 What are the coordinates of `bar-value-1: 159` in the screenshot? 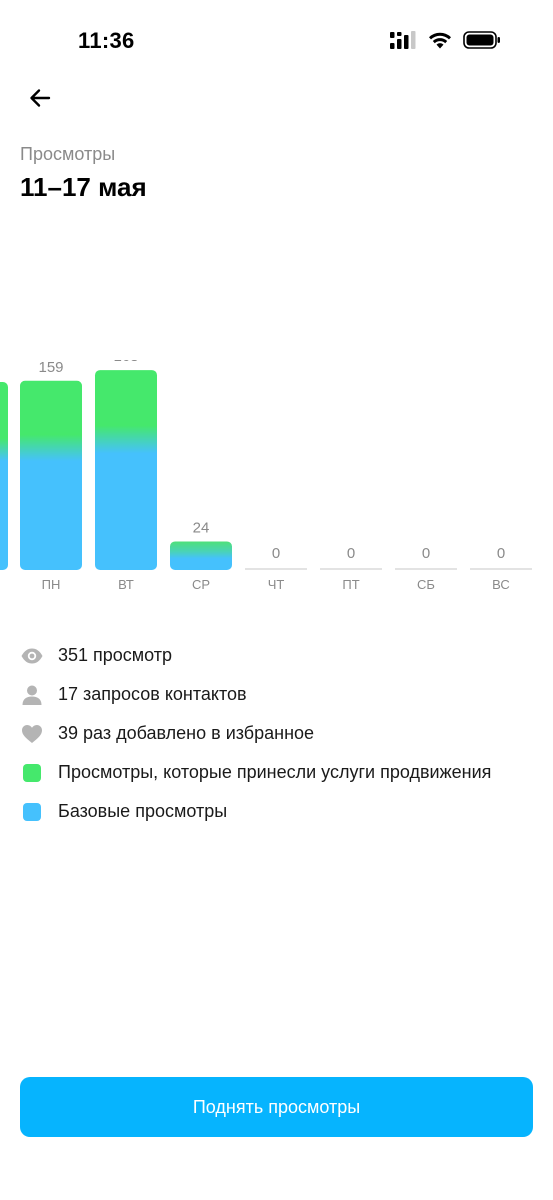 It's located at (50, 368).